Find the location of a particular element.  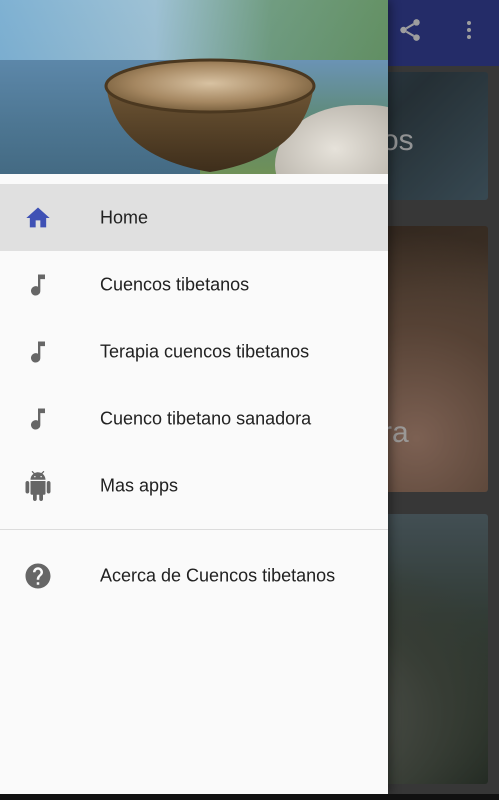

nav-item-acerca-de: Acerca de Cuencos tibetanos is located at coordinates (194, 575).